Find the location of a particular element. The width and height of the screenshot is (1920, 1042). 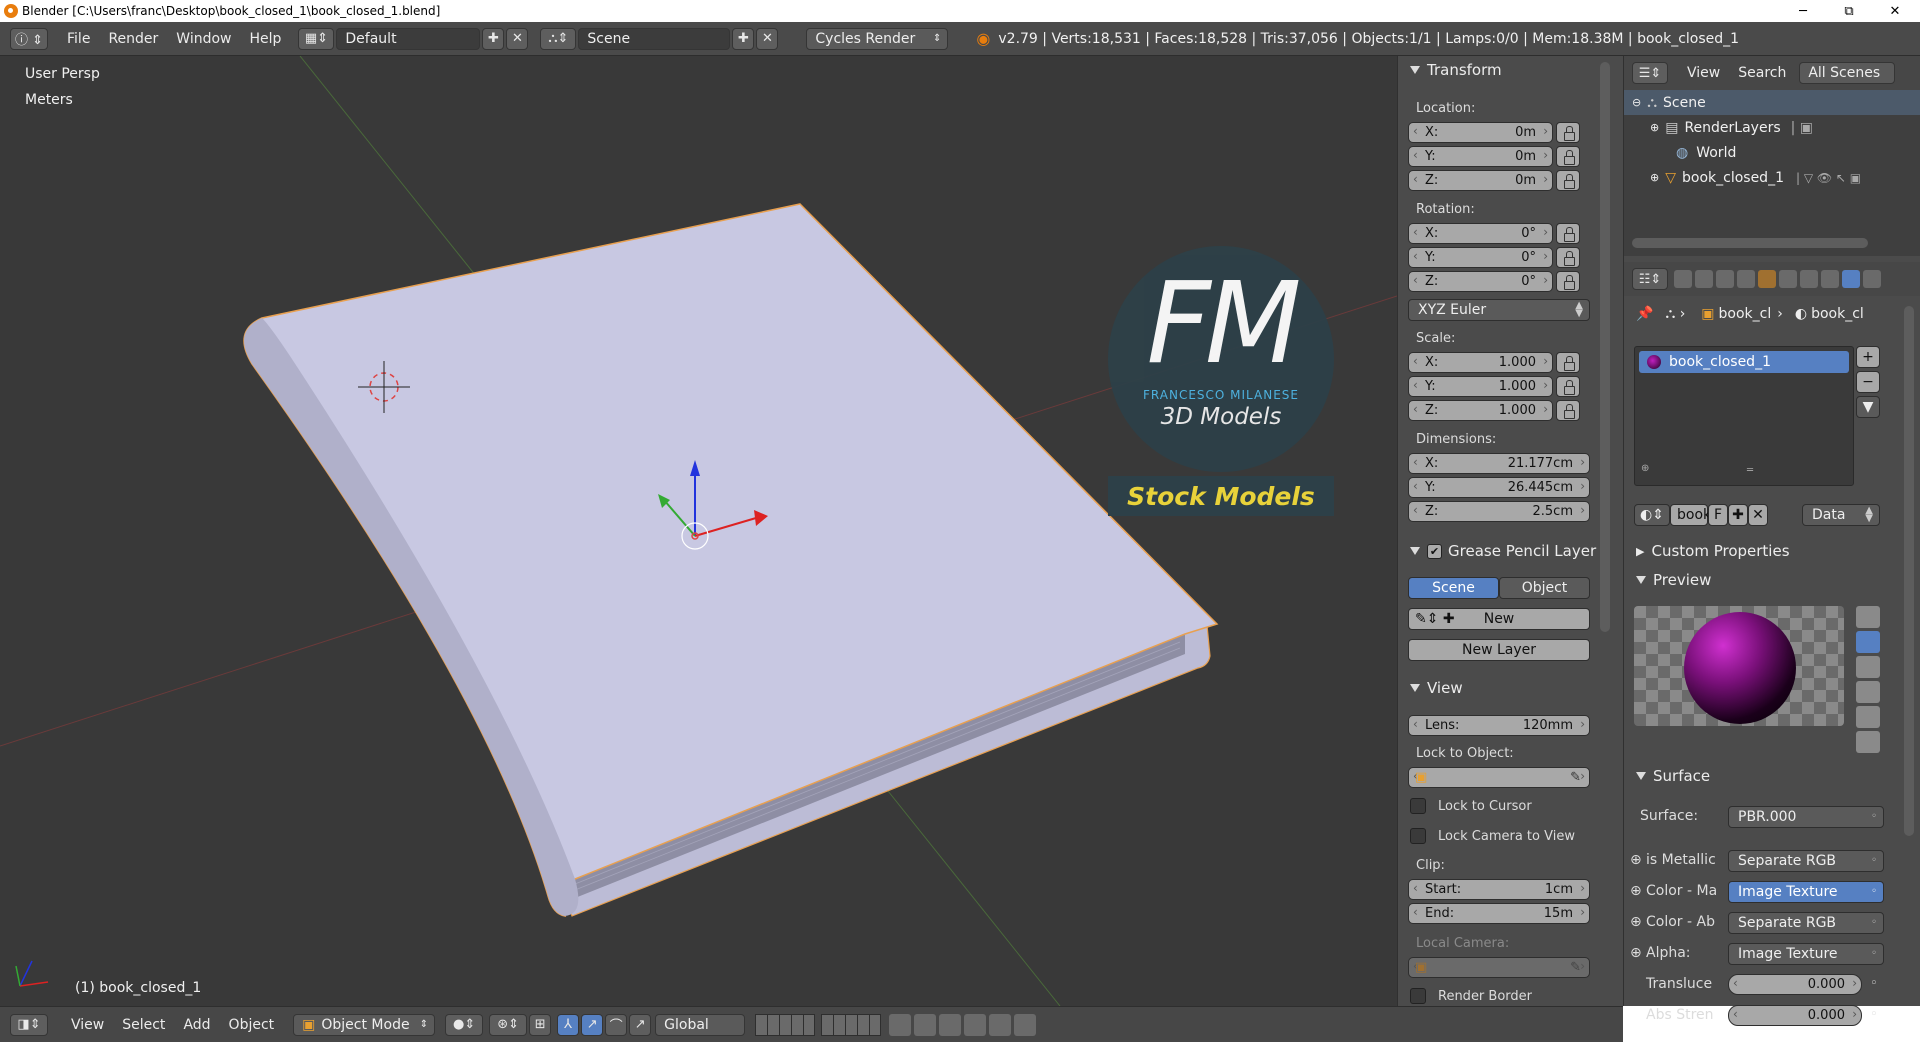

menu-add: Add is located at coordinates (196, 1025).